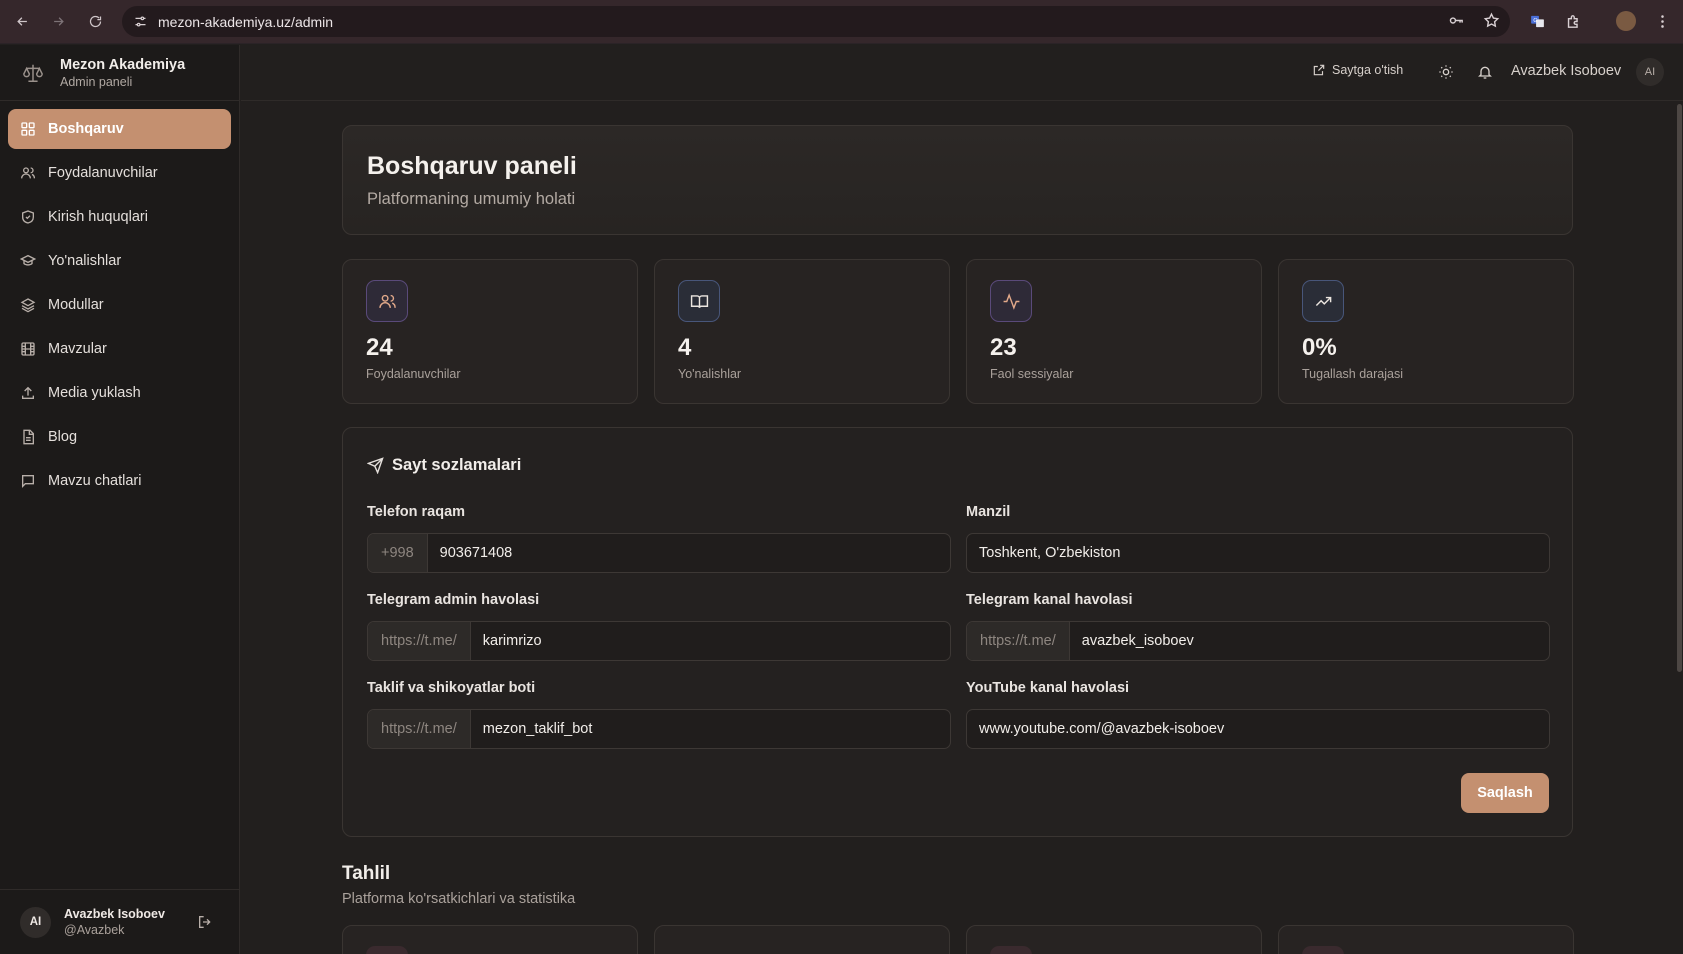 This screenshot has height=954, width=1683. Describe the element at coordinates (1048, 688) in the screenshot. I see `youtube-label: YouTube kanal havolasi` at that location.